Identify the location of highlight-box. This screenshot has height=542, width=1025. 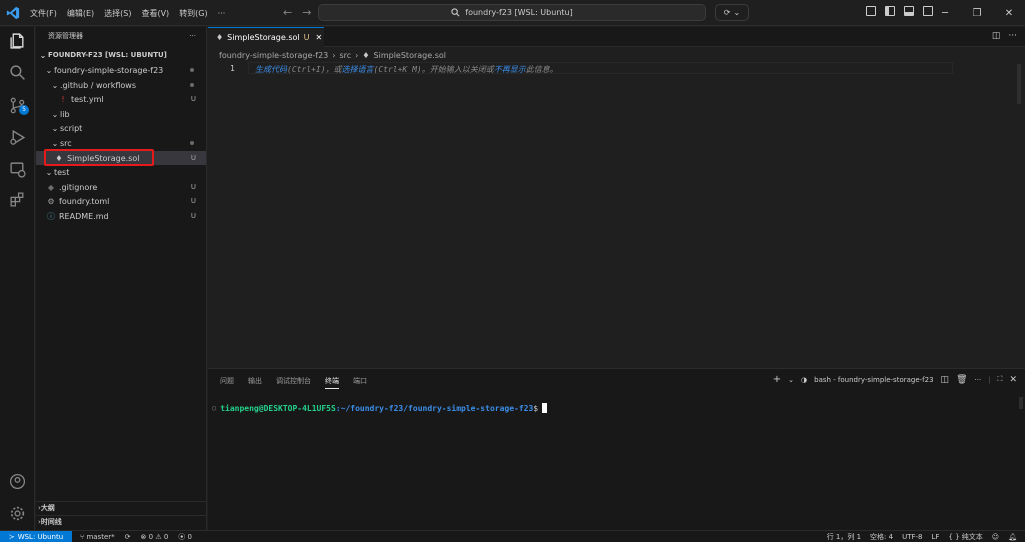
(99, 157).